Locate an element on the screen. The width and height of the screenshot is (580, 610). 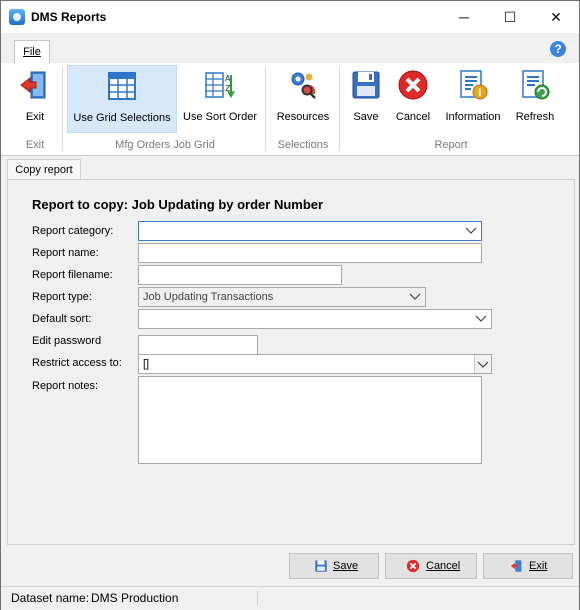
report-filename-input is located at coordinates (240, 275).